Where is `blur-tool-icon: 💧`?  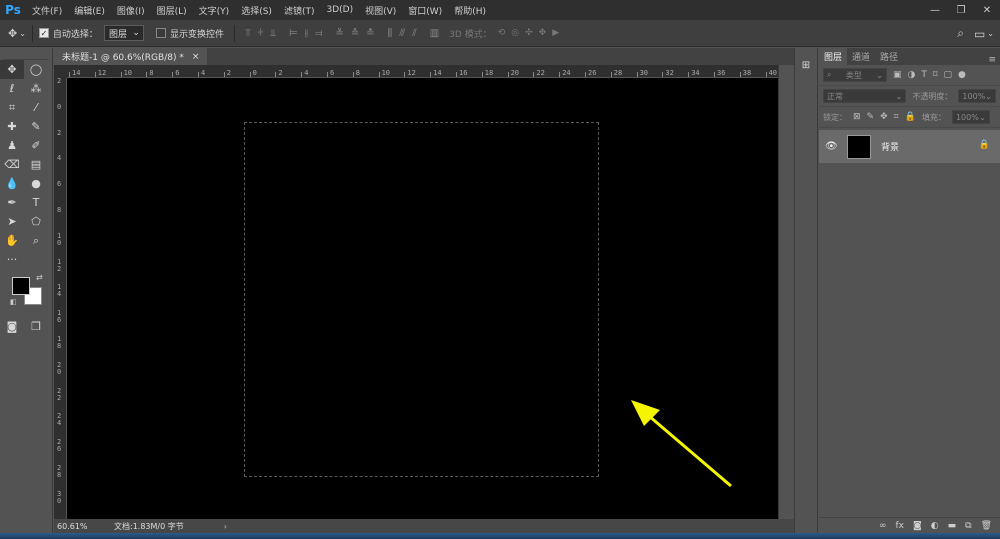
blur-tool-icon: 💧 is located at coordinates (12, 183).